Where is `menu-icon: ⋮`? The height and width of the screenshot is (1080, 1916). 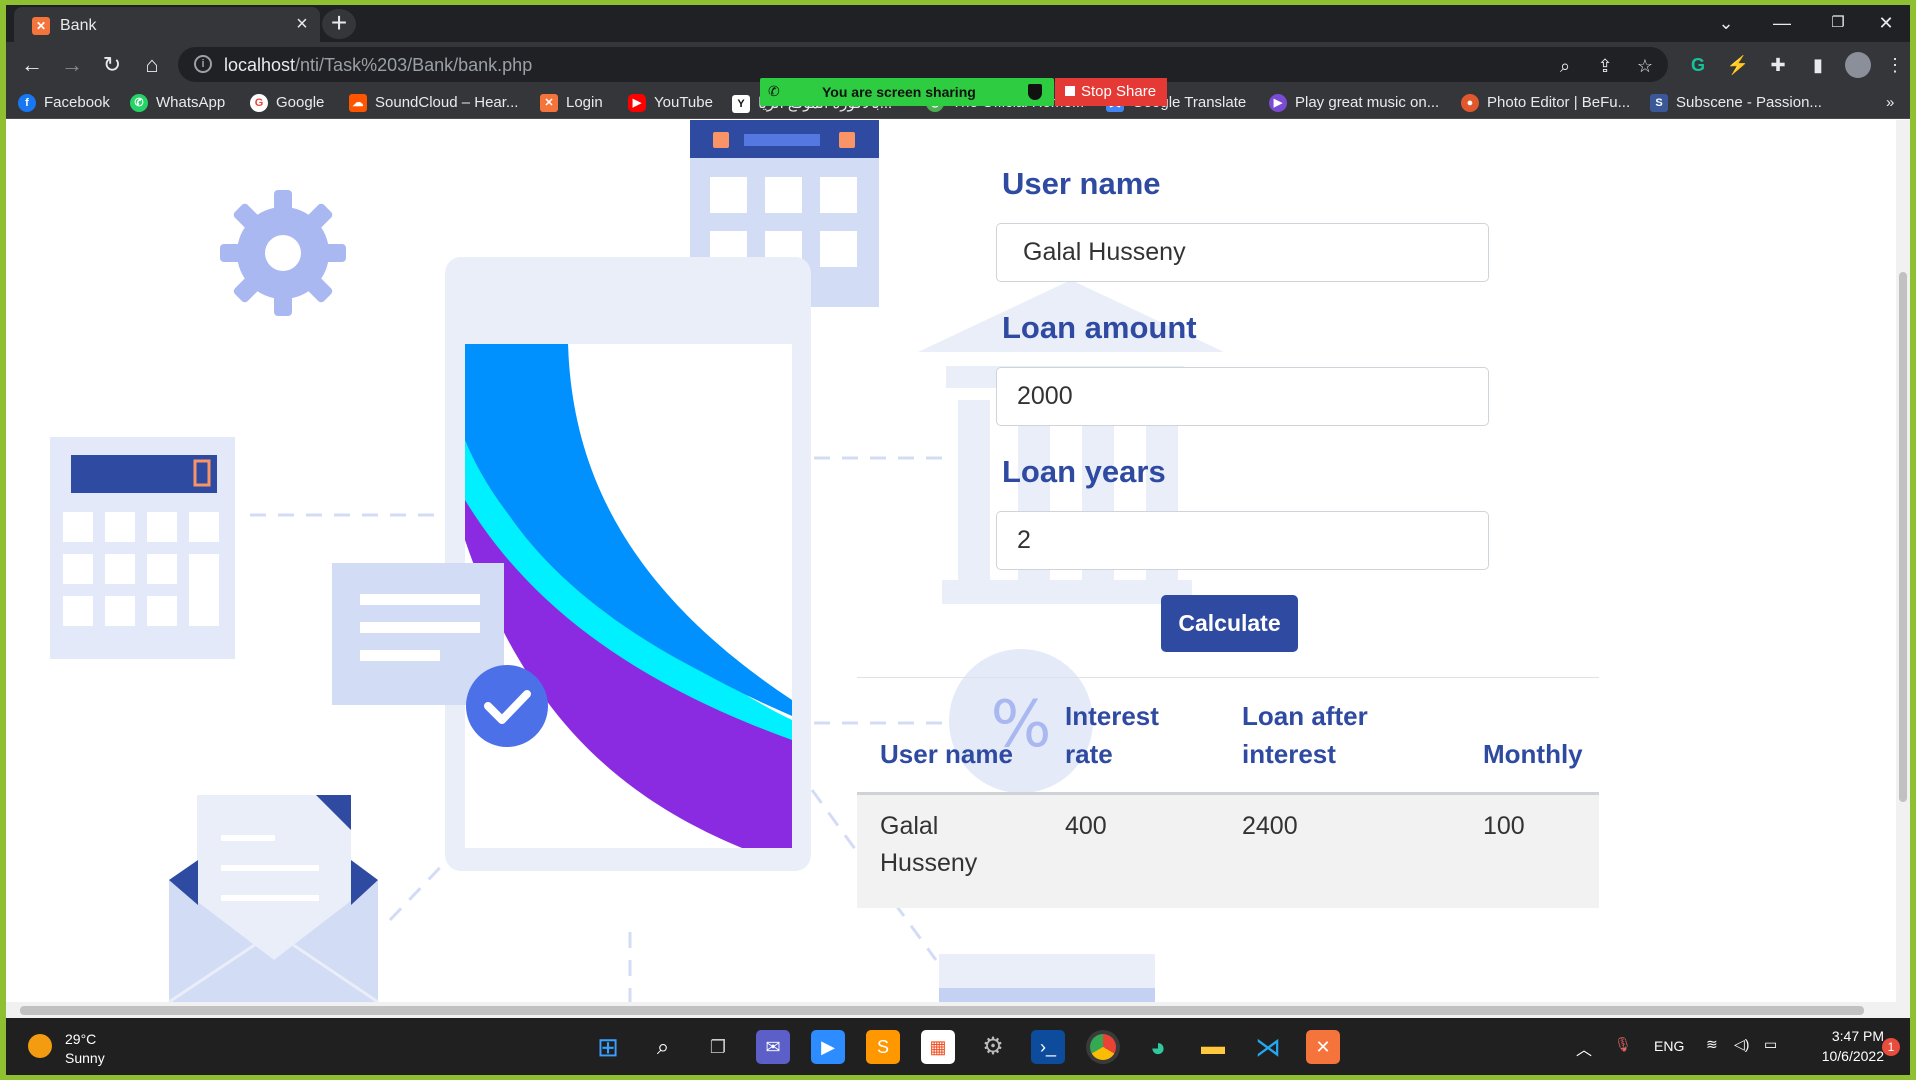
menu-icon: ⋮ is located at coordinates (1895, 65).